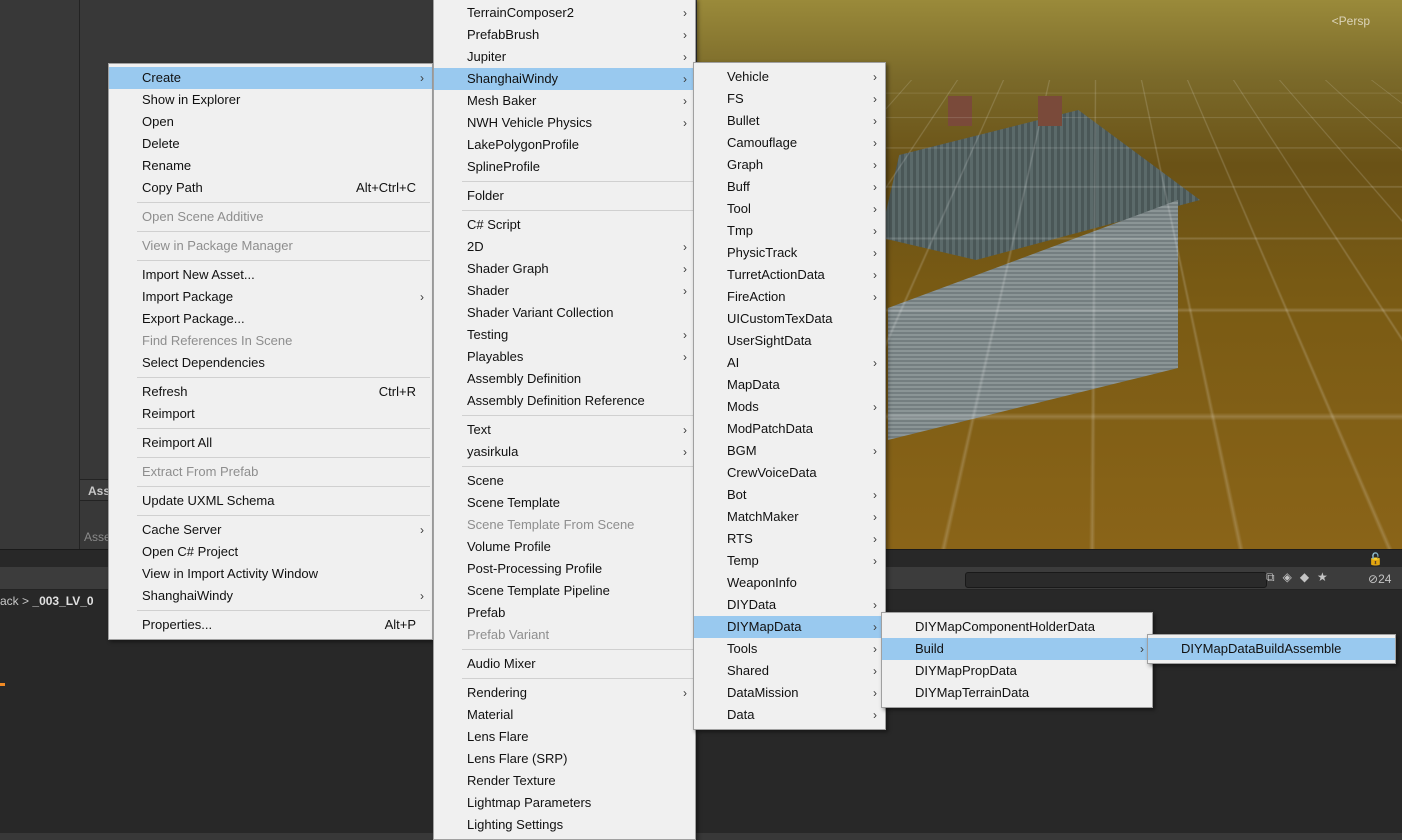 The height and width of the screenshot is (840, 1402). What do you see at coordinates (789, 341) in the screenshot?
I see `menu-item-usersightdata: UserSightData` at bounding box center [789, 341].